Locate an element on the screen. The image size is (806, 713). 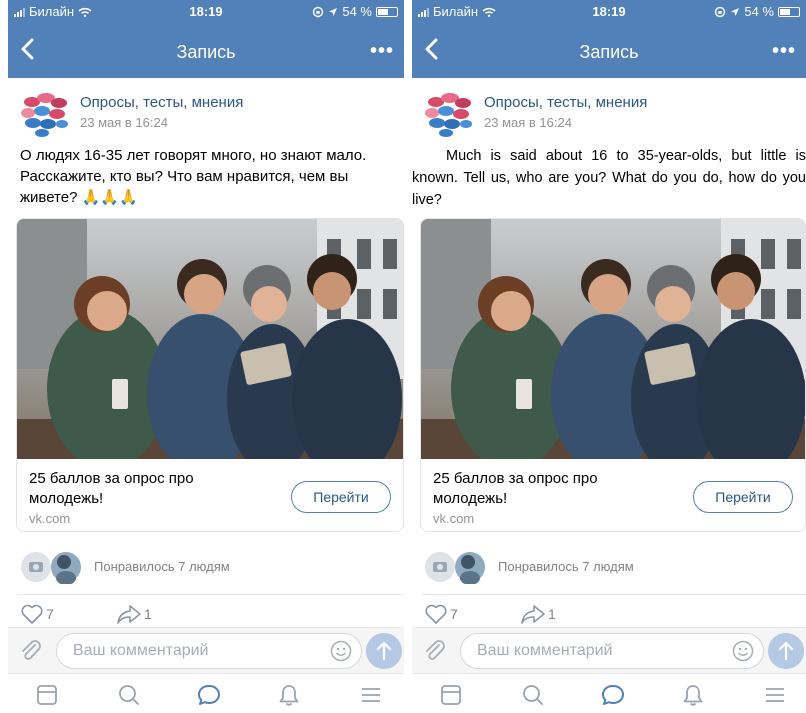
pray-emoji: 🙏🙏🙏 is located at coordinates (109, 197).